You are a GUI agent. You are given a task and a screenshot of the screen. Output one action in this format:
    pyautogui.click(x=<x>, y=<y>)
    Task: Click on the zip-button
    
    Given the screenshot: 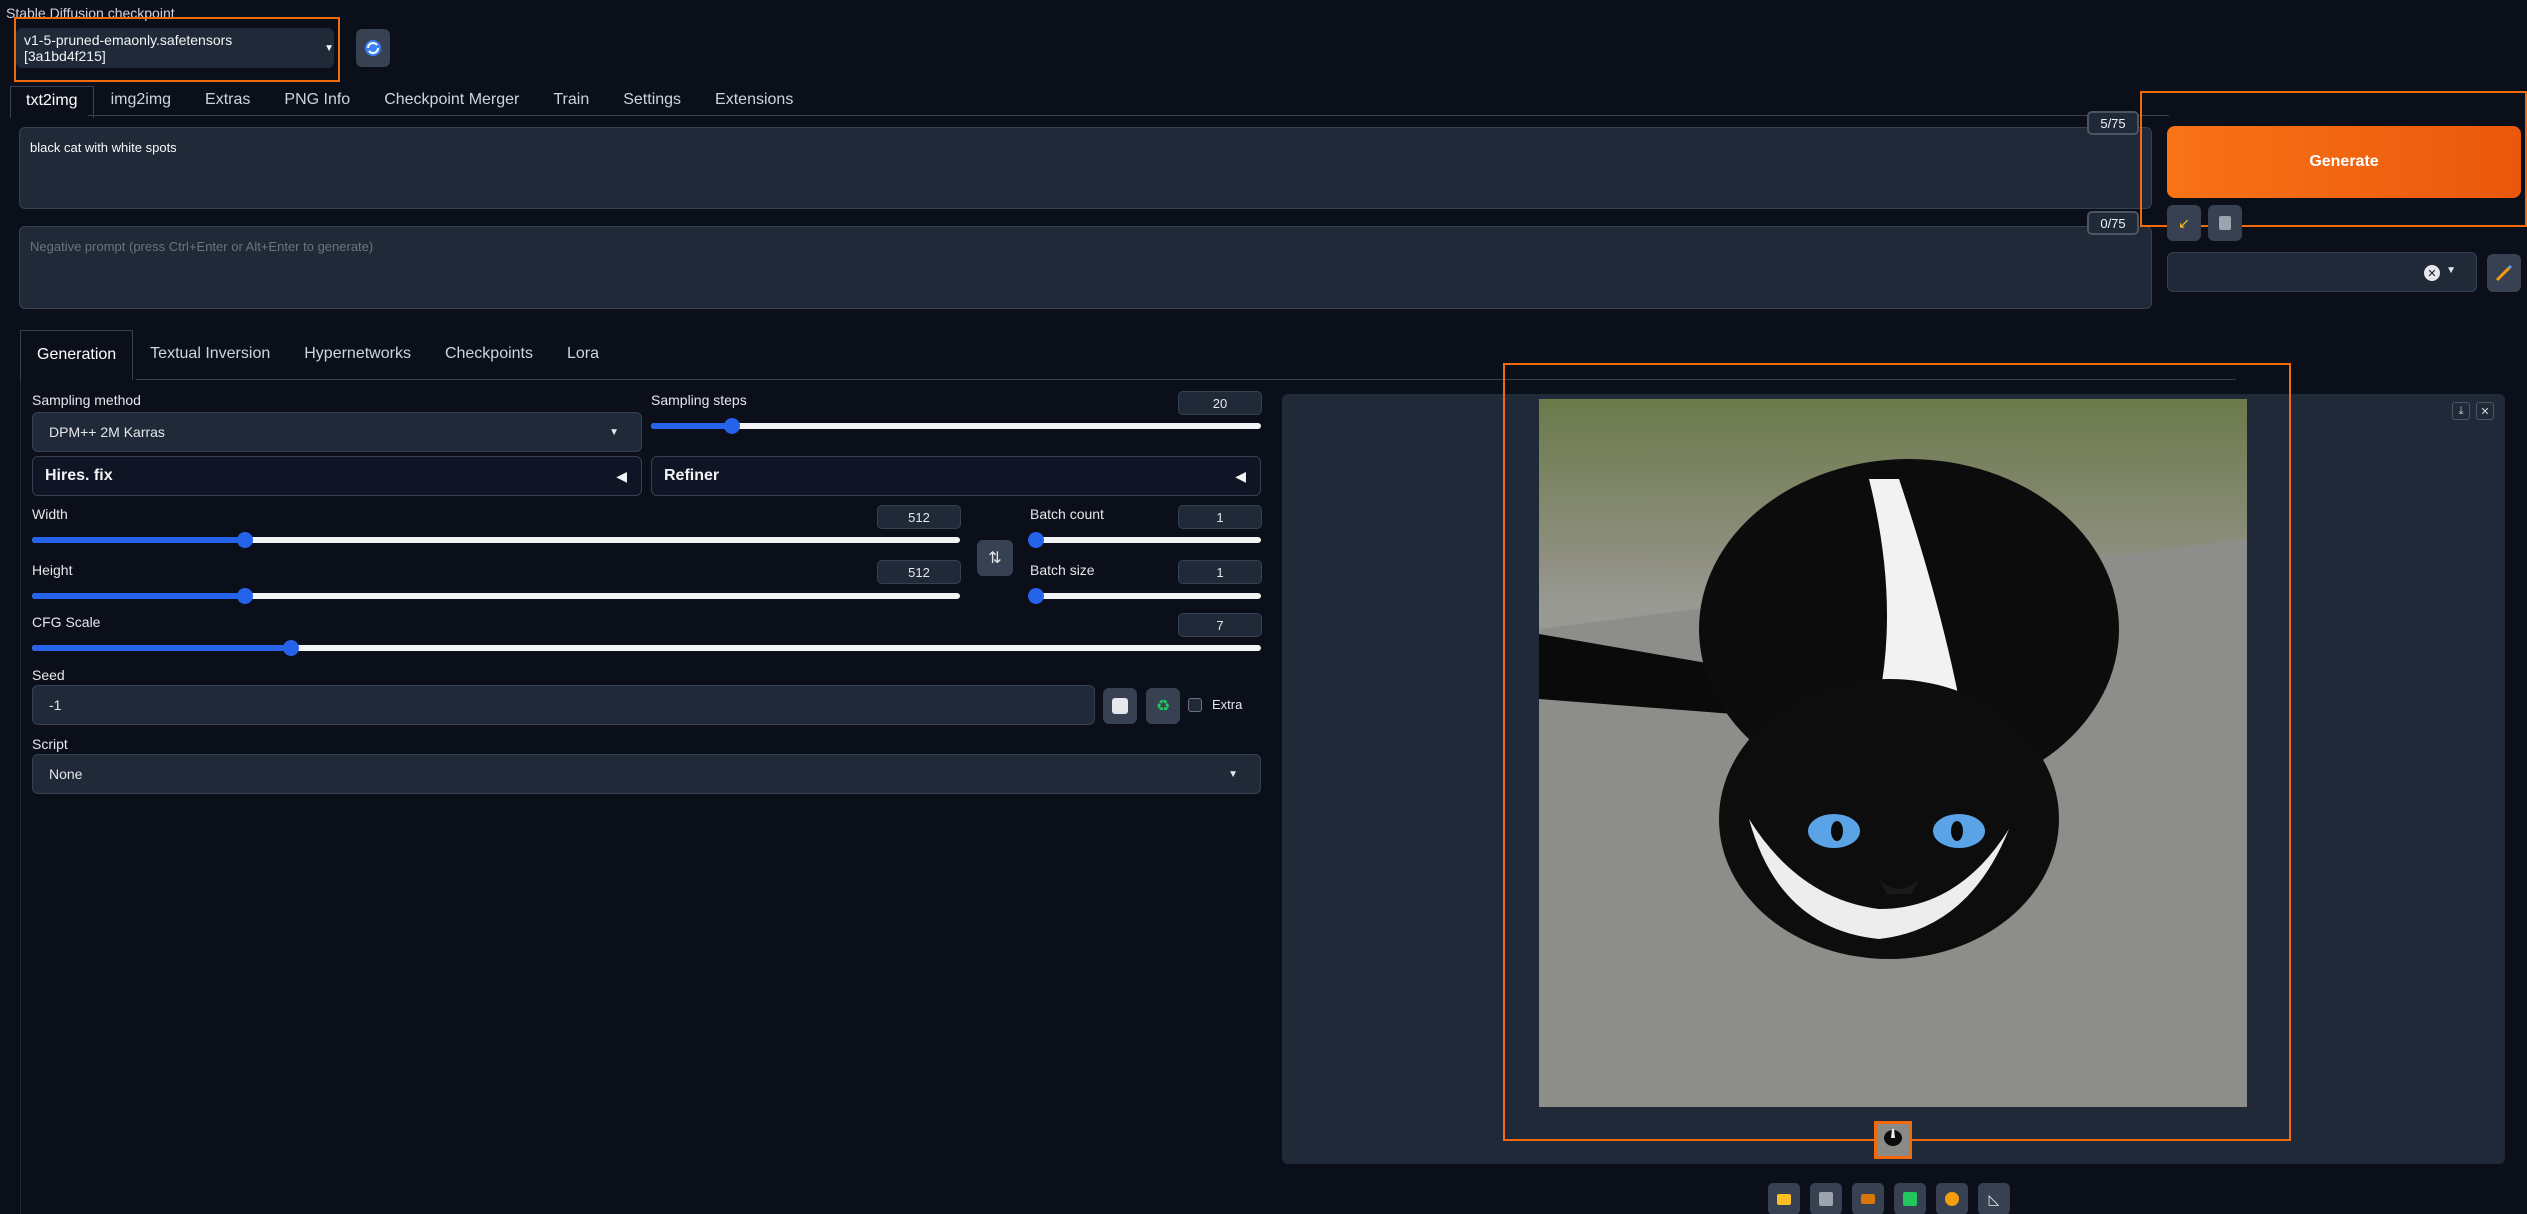 What is the action you would take?
    pyautogui.click(x=1868, y=1198)
    